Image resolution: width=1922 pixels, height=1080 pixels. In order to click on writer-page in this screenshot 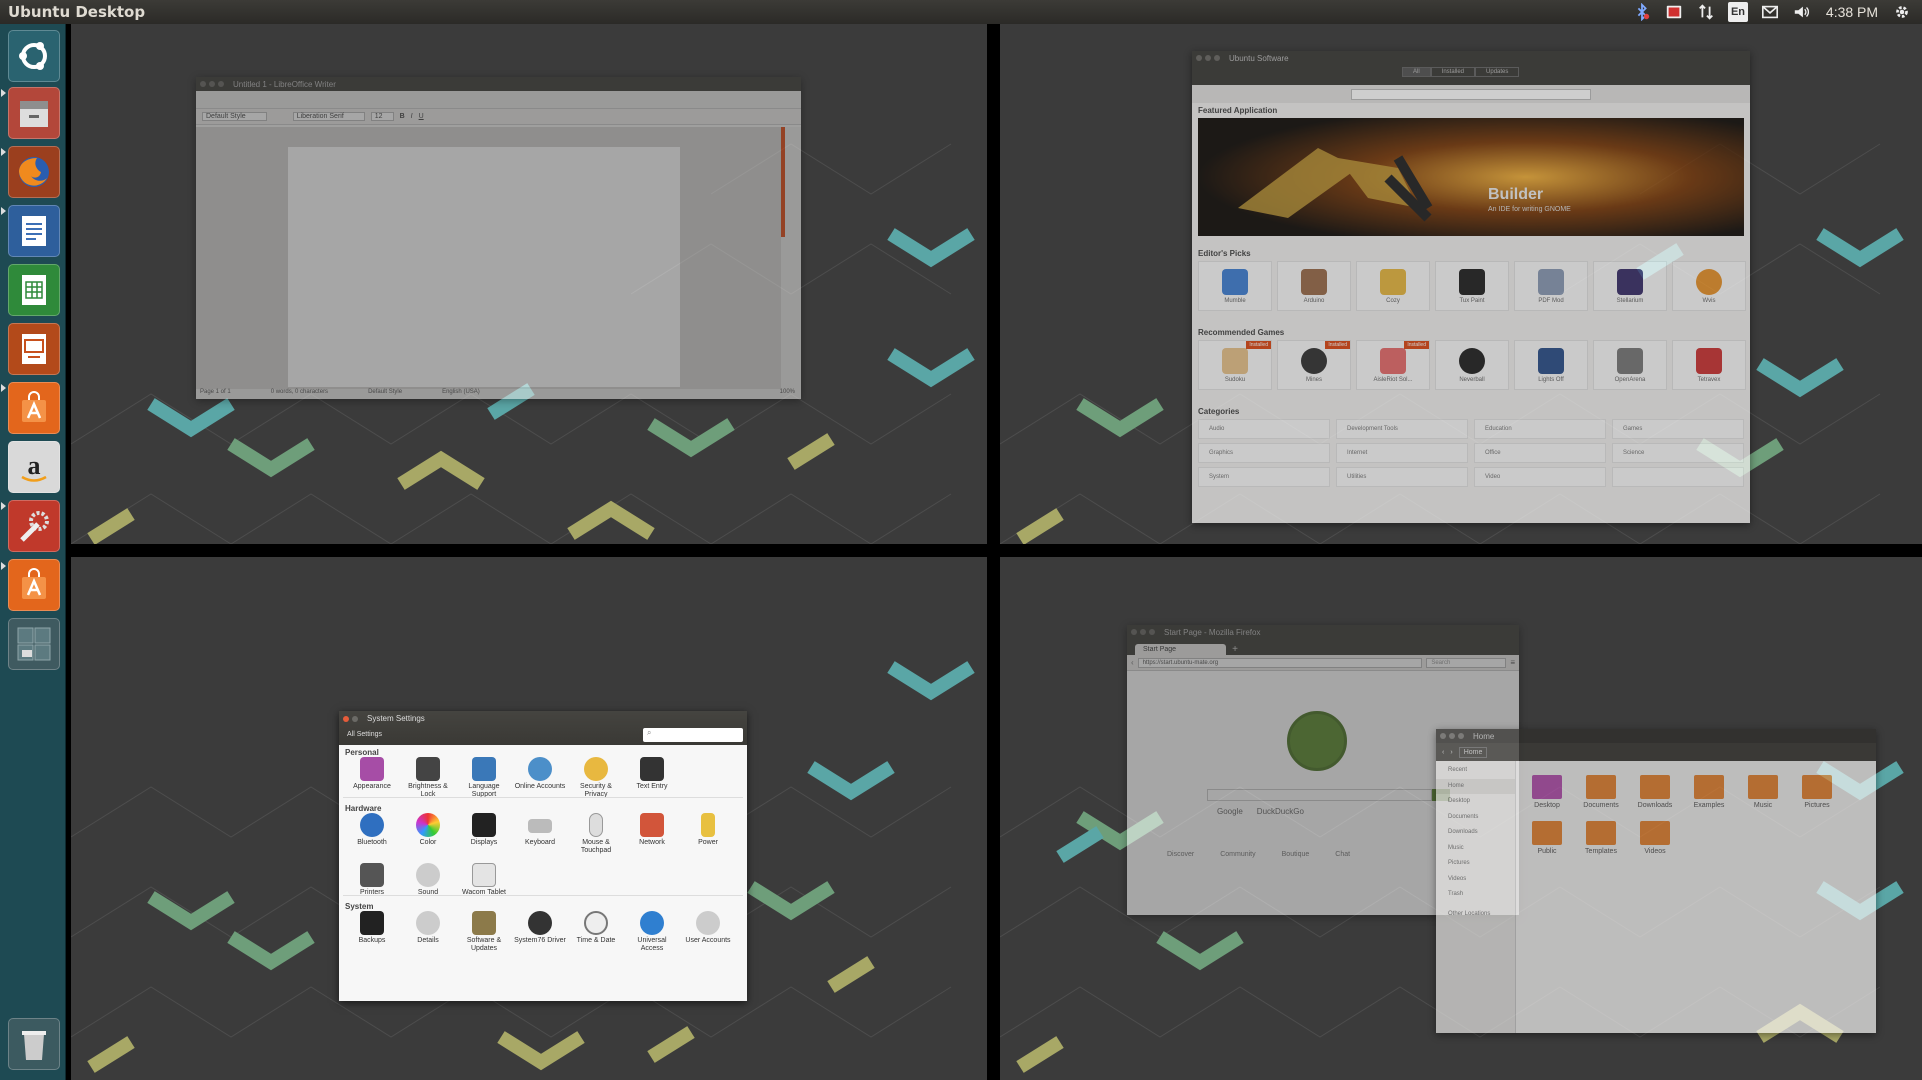, I will do `click(484, 267)`.